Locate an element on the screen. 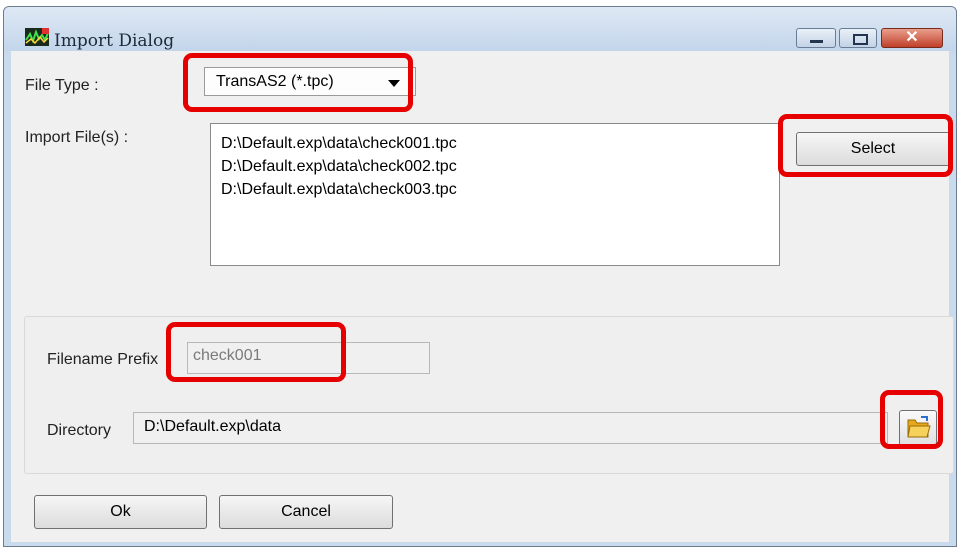 The height and width of the screenshot is (550, 961). ok-button: Ok is located at coordinates (120, 512).